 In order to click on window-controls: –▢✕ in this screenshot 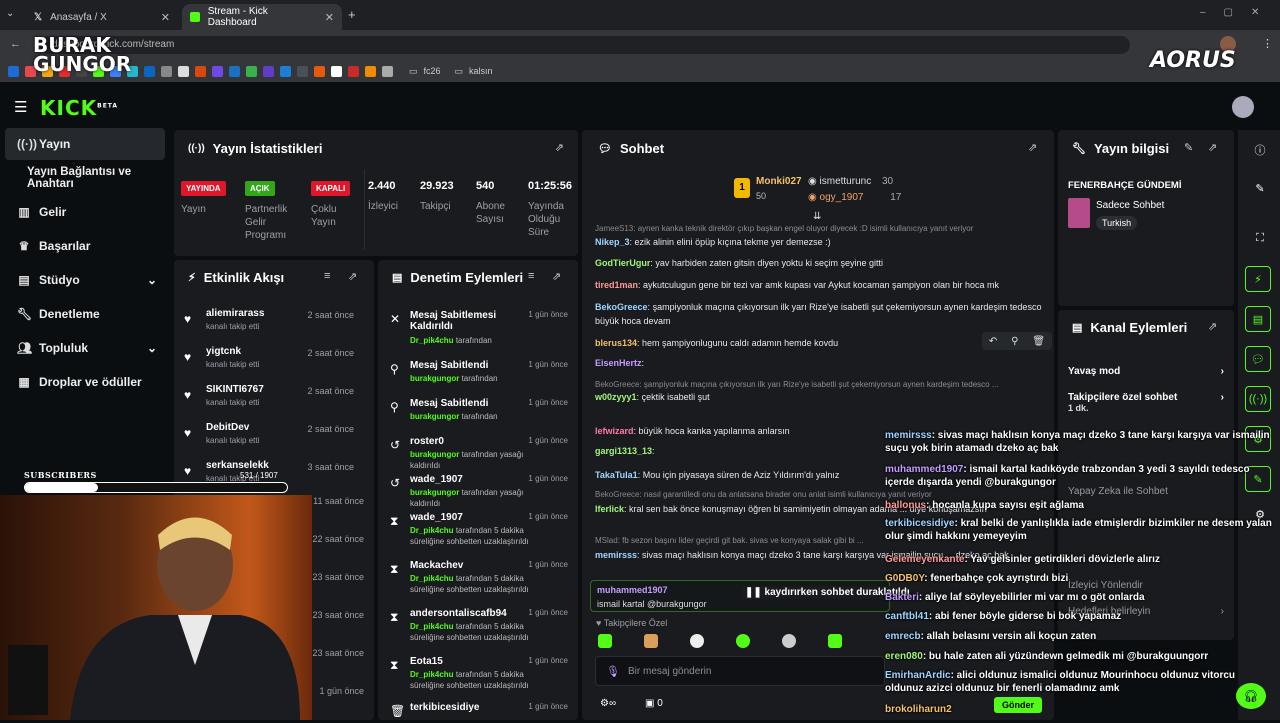, I will do `click(1238, 12)`.